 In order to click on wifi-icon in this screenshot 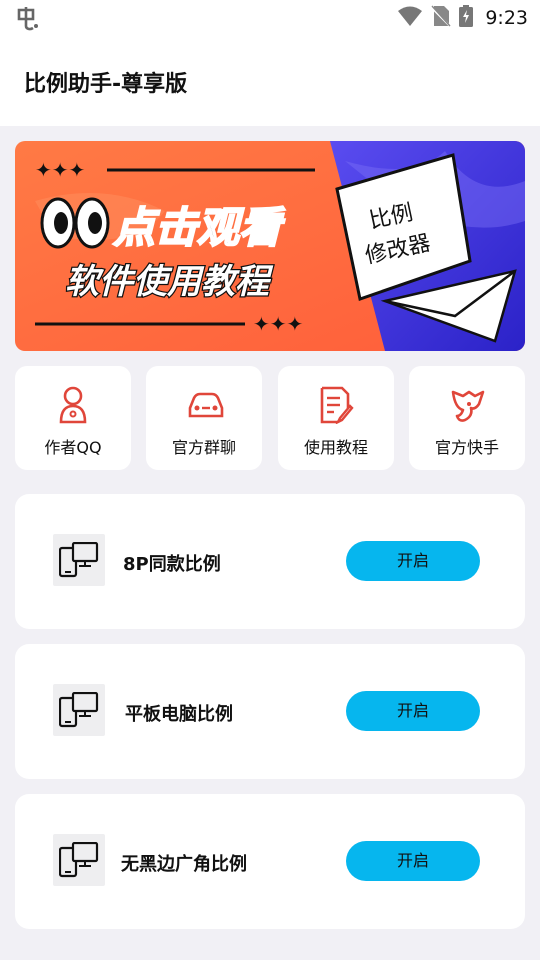, I will do `click(410, 18)`.